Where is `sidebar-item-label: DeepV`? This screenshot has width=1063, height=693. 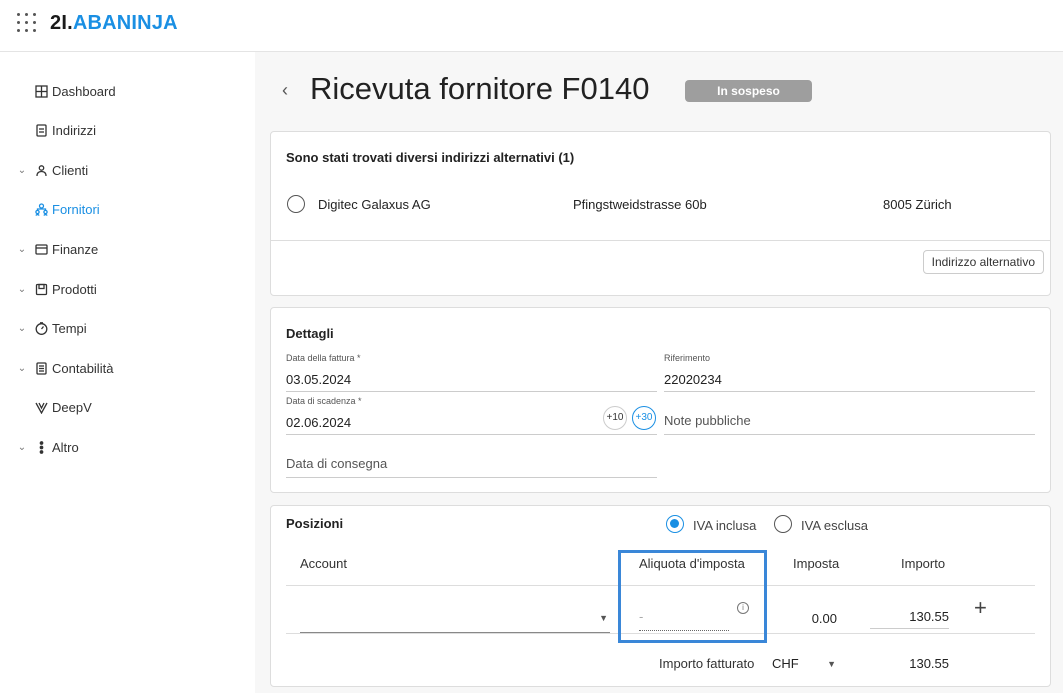
sidebar-item-label: DeepV is located at coordinates (72, 407).